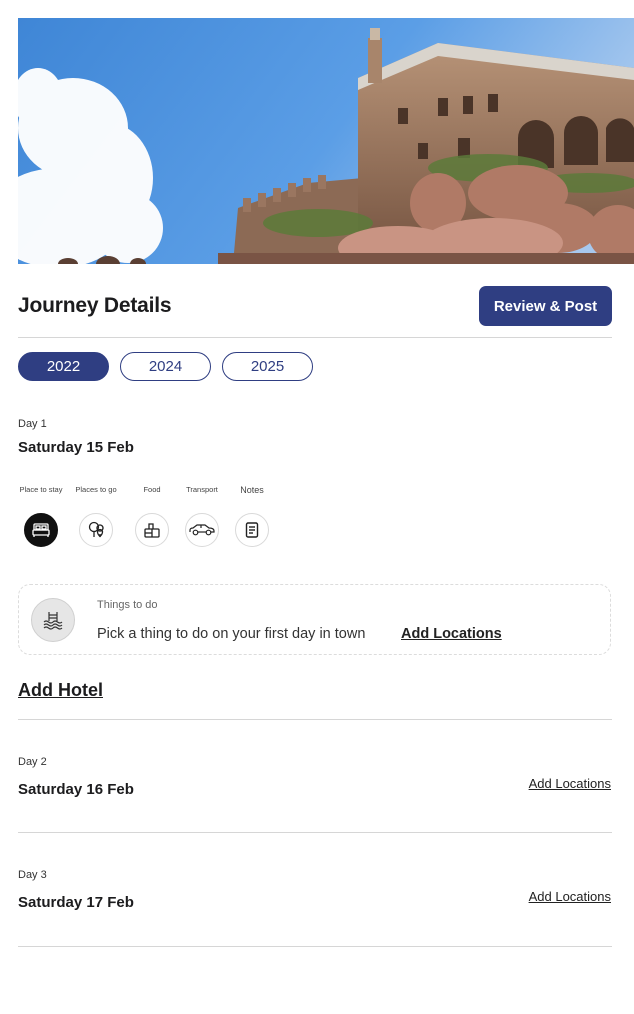 This screenshot has width=634, height=1014. I want to click on category-notes-button, so click(252, 530).